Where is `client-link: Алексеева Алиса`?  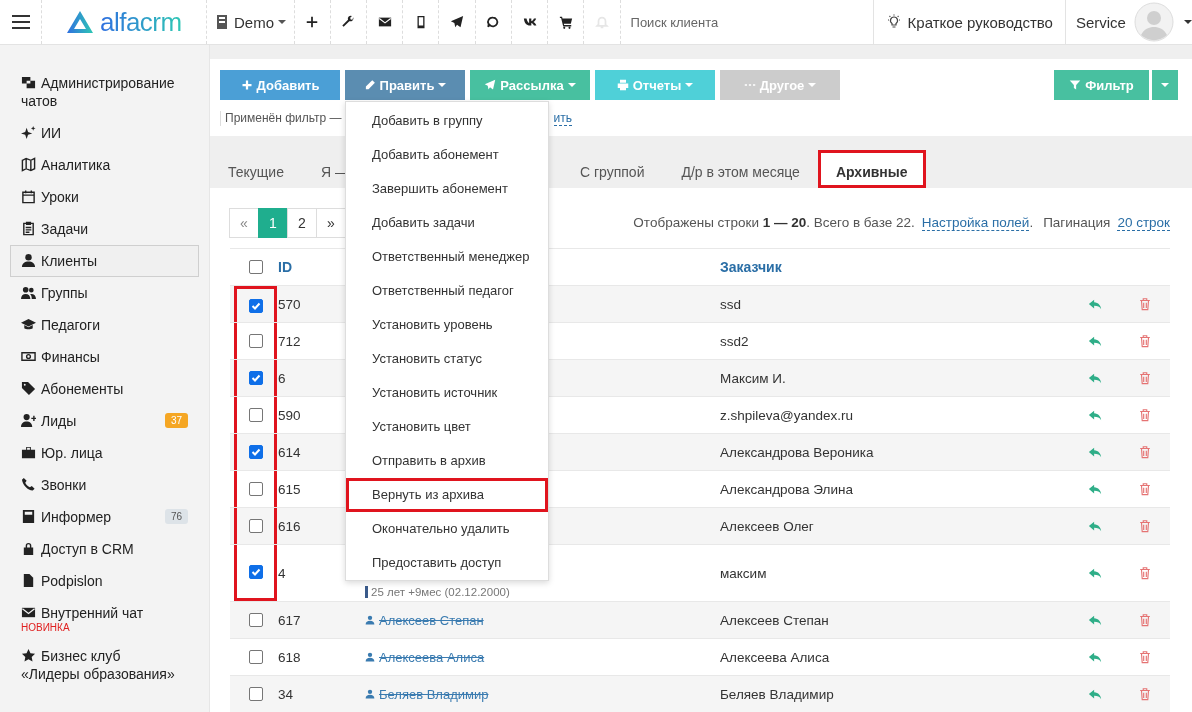 client-link: Алексеева Алиса is located at coordinates (425, 657).